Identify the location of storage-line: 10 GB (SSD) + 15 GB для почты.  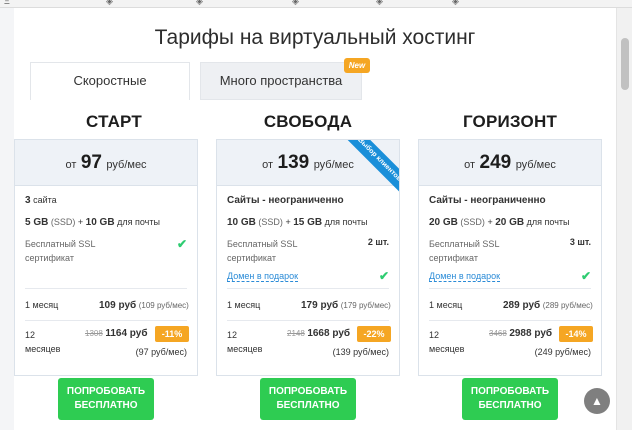
(297, 222).